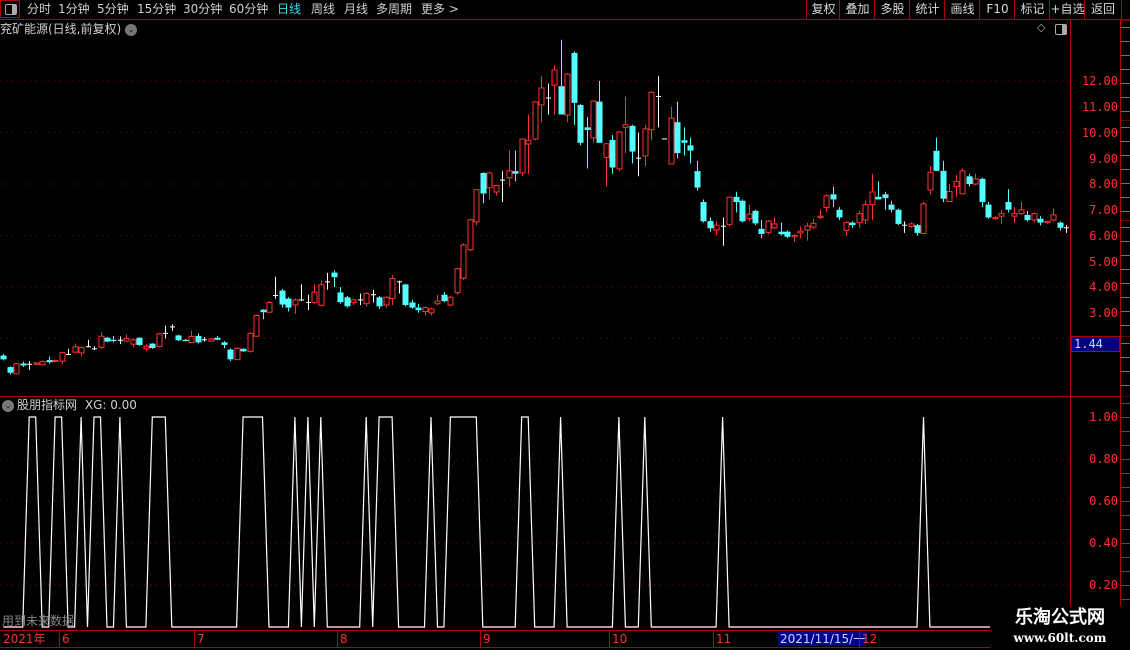 The width and height of the screenshot is (1130, 650). I want to click on highlighted-date: 2021/11/15/一, so click(823, 639).